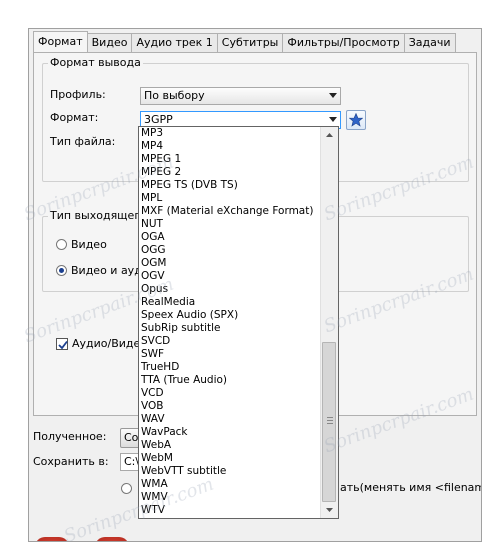 The height and width of the screenshot is (551, 501). I want to click on format-option: VOB, so click(230, 406).